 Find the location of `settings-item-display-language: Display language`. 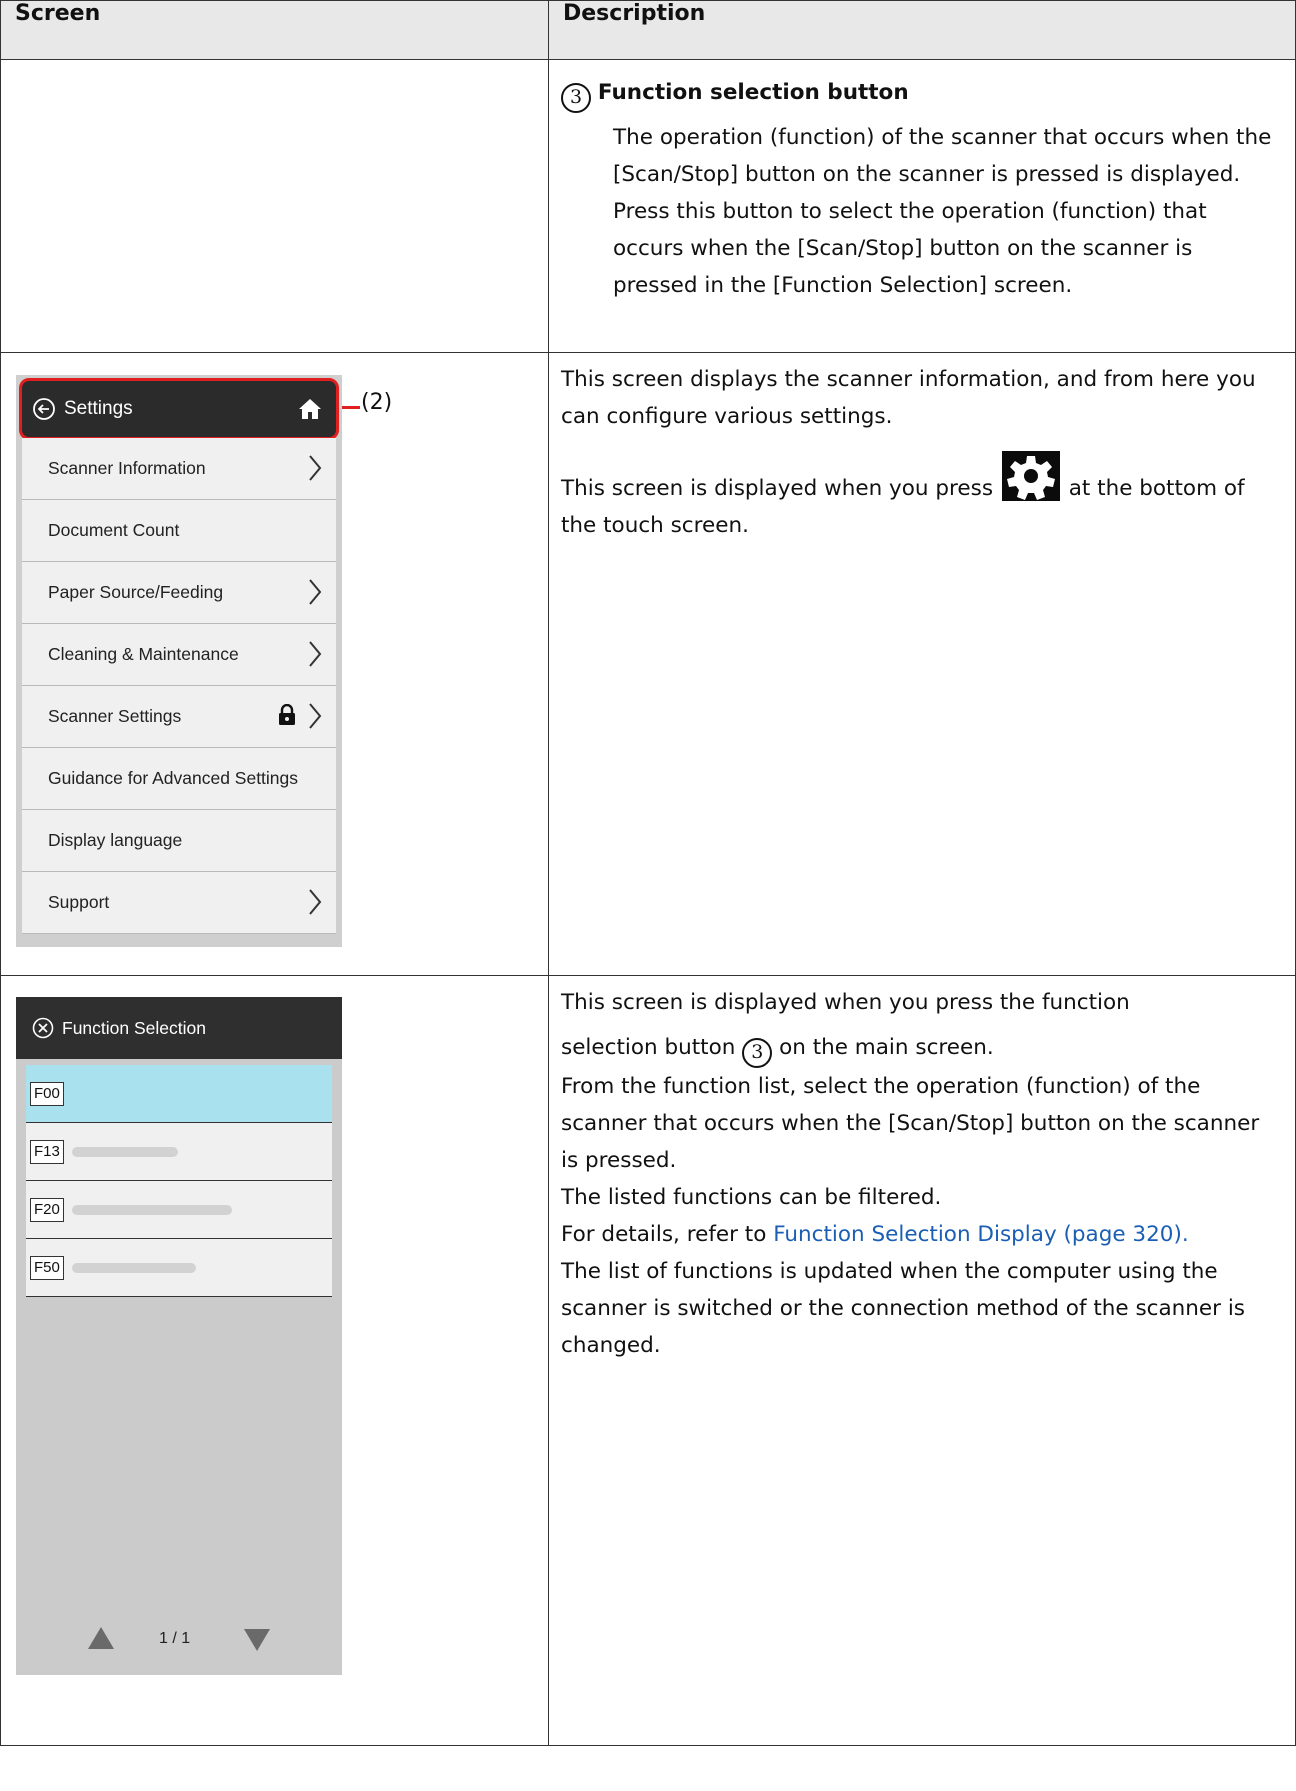

settings-item-display-language: Display language is located at coordinates (179, 841).